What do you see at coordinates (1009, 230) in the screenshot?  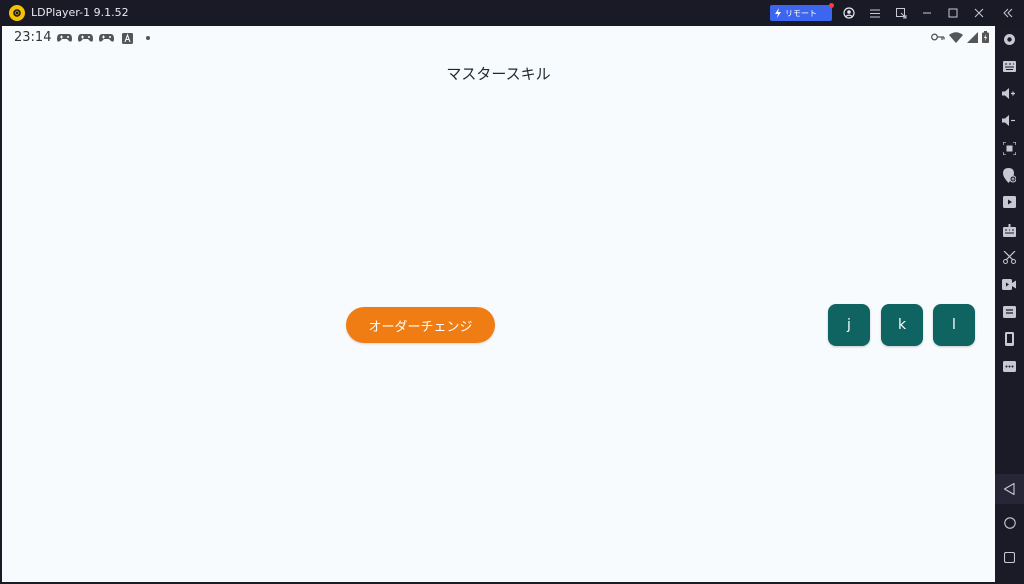 I see `keymap-icon` at bounding box center [1009, 230].